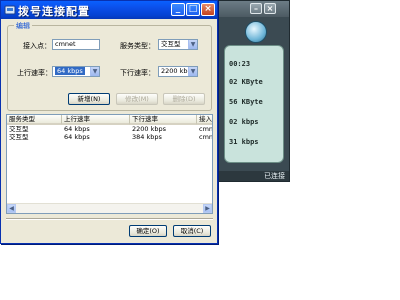 The height and width of the screenshot is (300, 400). I want to click on service-type-select: 交互型 ▼, so click(178, 44).